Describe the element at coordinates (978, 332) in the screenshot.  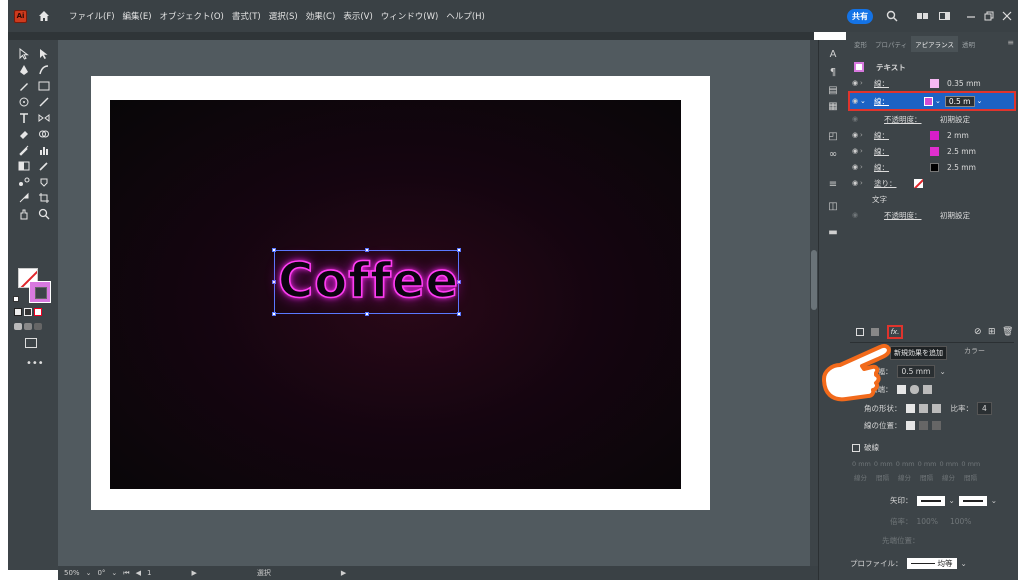
I see `clear-appearance-icon: ⊘` at that location.